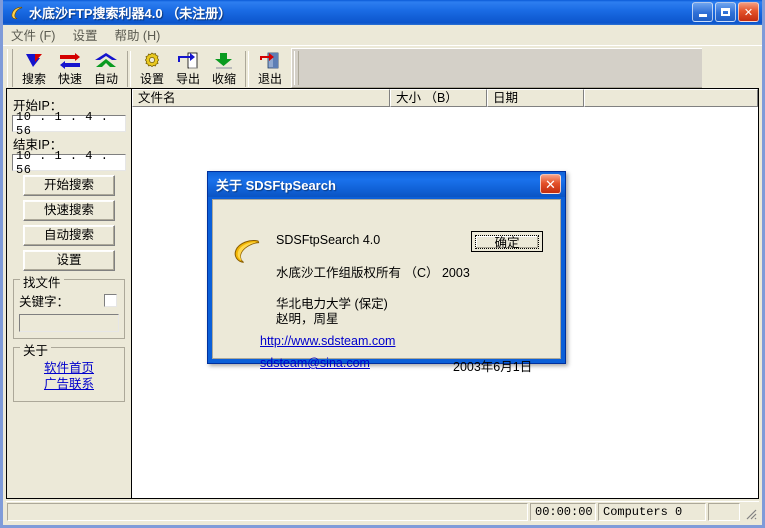  What do you see at coordinates (33, 79) in the screenshot?
I see `toolbar-search-label: 搜索` at bounding box center [33, 79].